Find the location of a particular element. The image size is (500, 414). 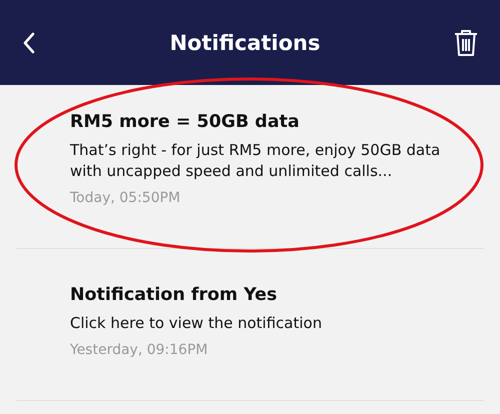

notification-message: Click here to view the notification is located at coordinates (196, 323).